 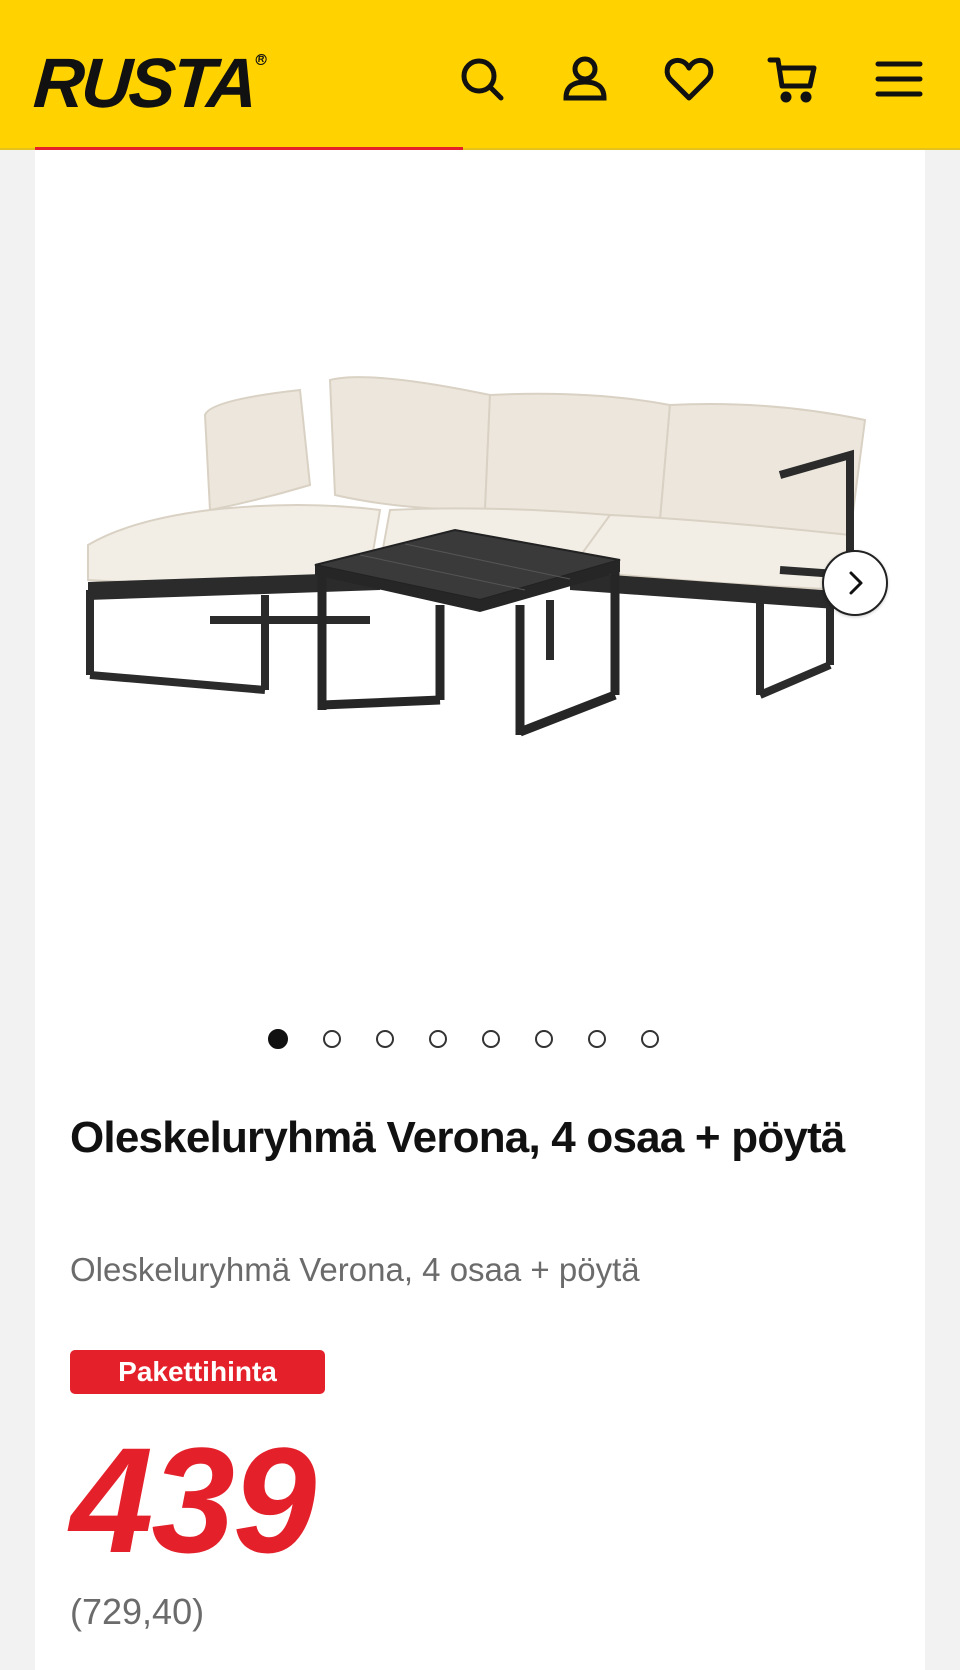 What do you see at coordinates (899, 79) in the screenshot?
I see `menu-icon` at bounding box center [899, 79].